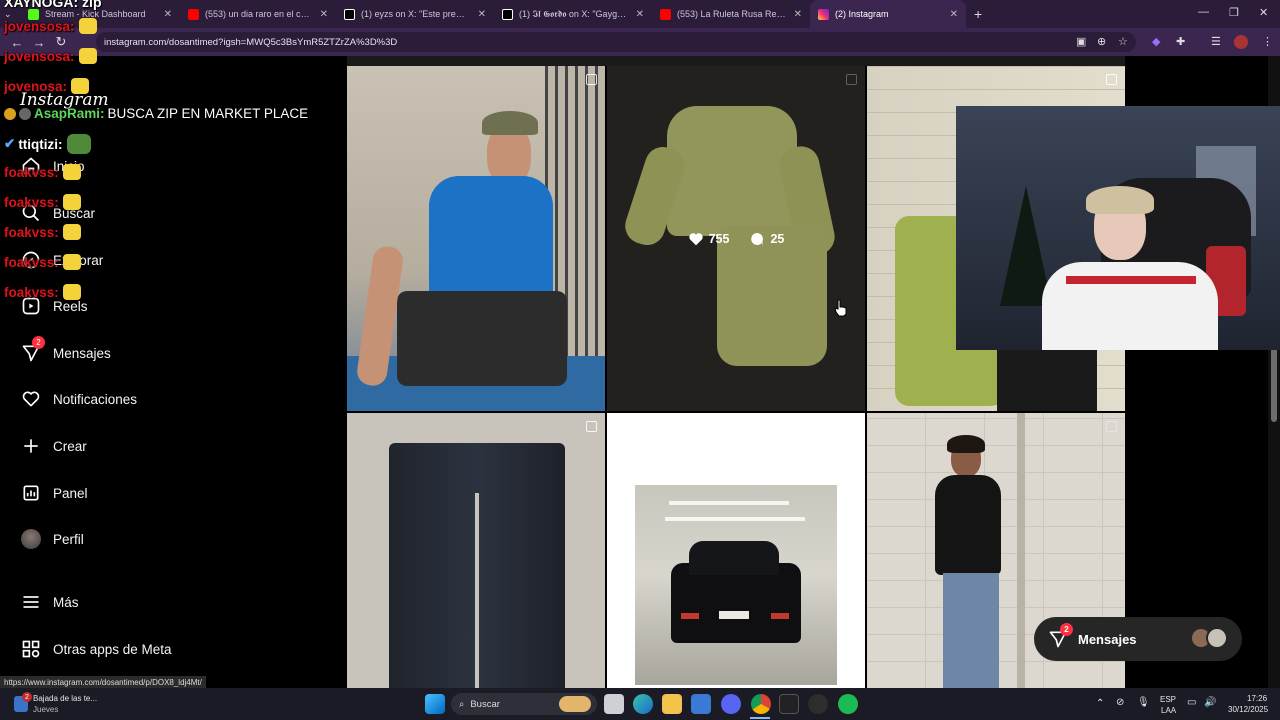  Describe the element at coordinates (1180, 41) in the screenshot. I see `extensions-puzzle-icon: ✚` at that location.